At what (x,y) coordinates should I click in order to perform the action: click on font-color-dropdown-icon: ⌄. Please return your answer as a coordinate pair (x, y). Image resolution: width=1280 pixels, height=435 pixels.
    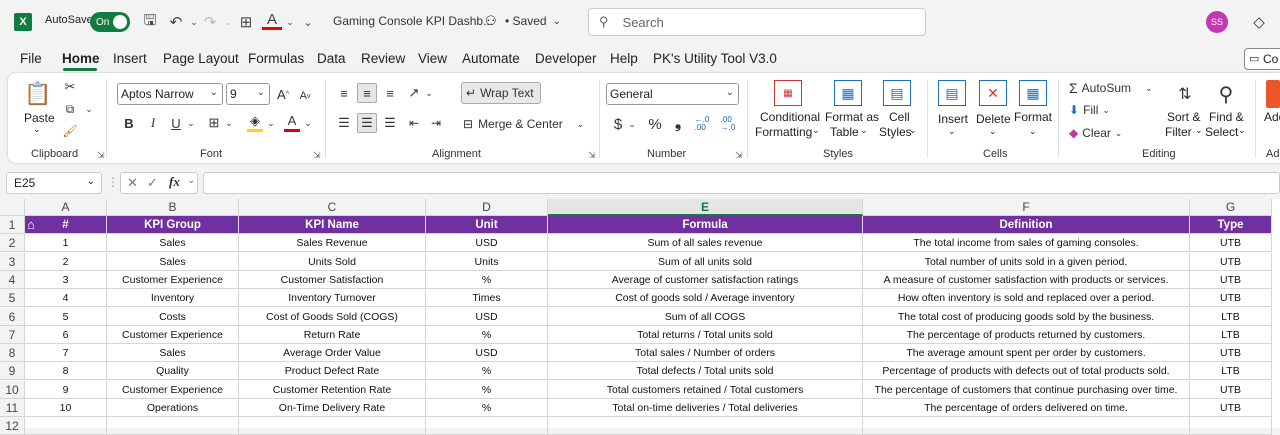
    Looking at the image, I should click on (290, 22).